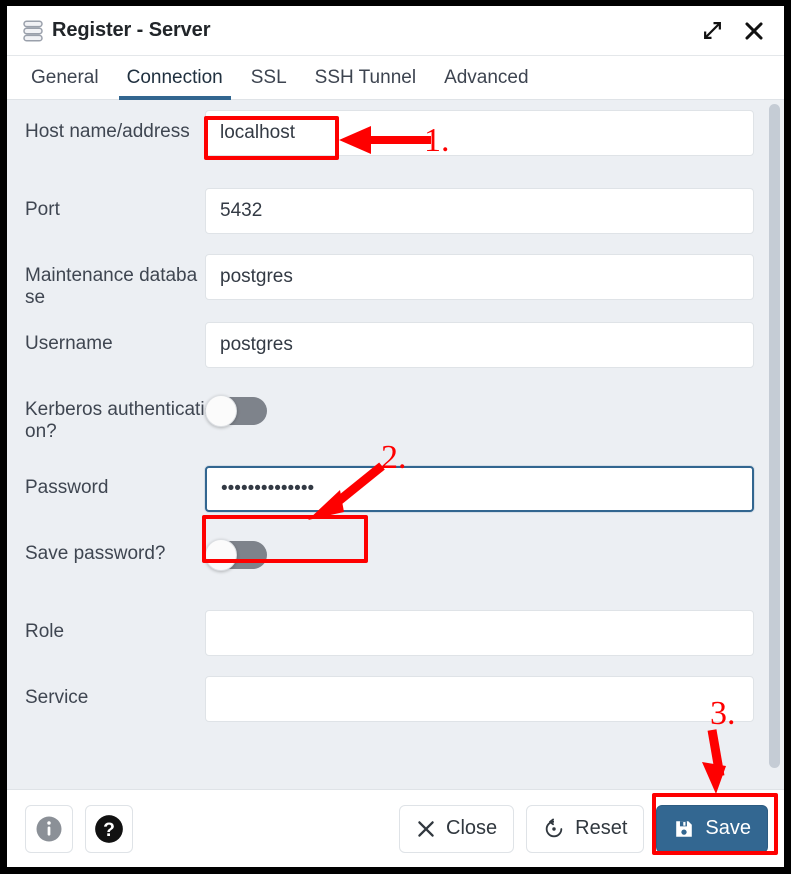 The image size is (791, 874). I want to click on dialog-footer: ? Close Reset Save, so click(395, 828).